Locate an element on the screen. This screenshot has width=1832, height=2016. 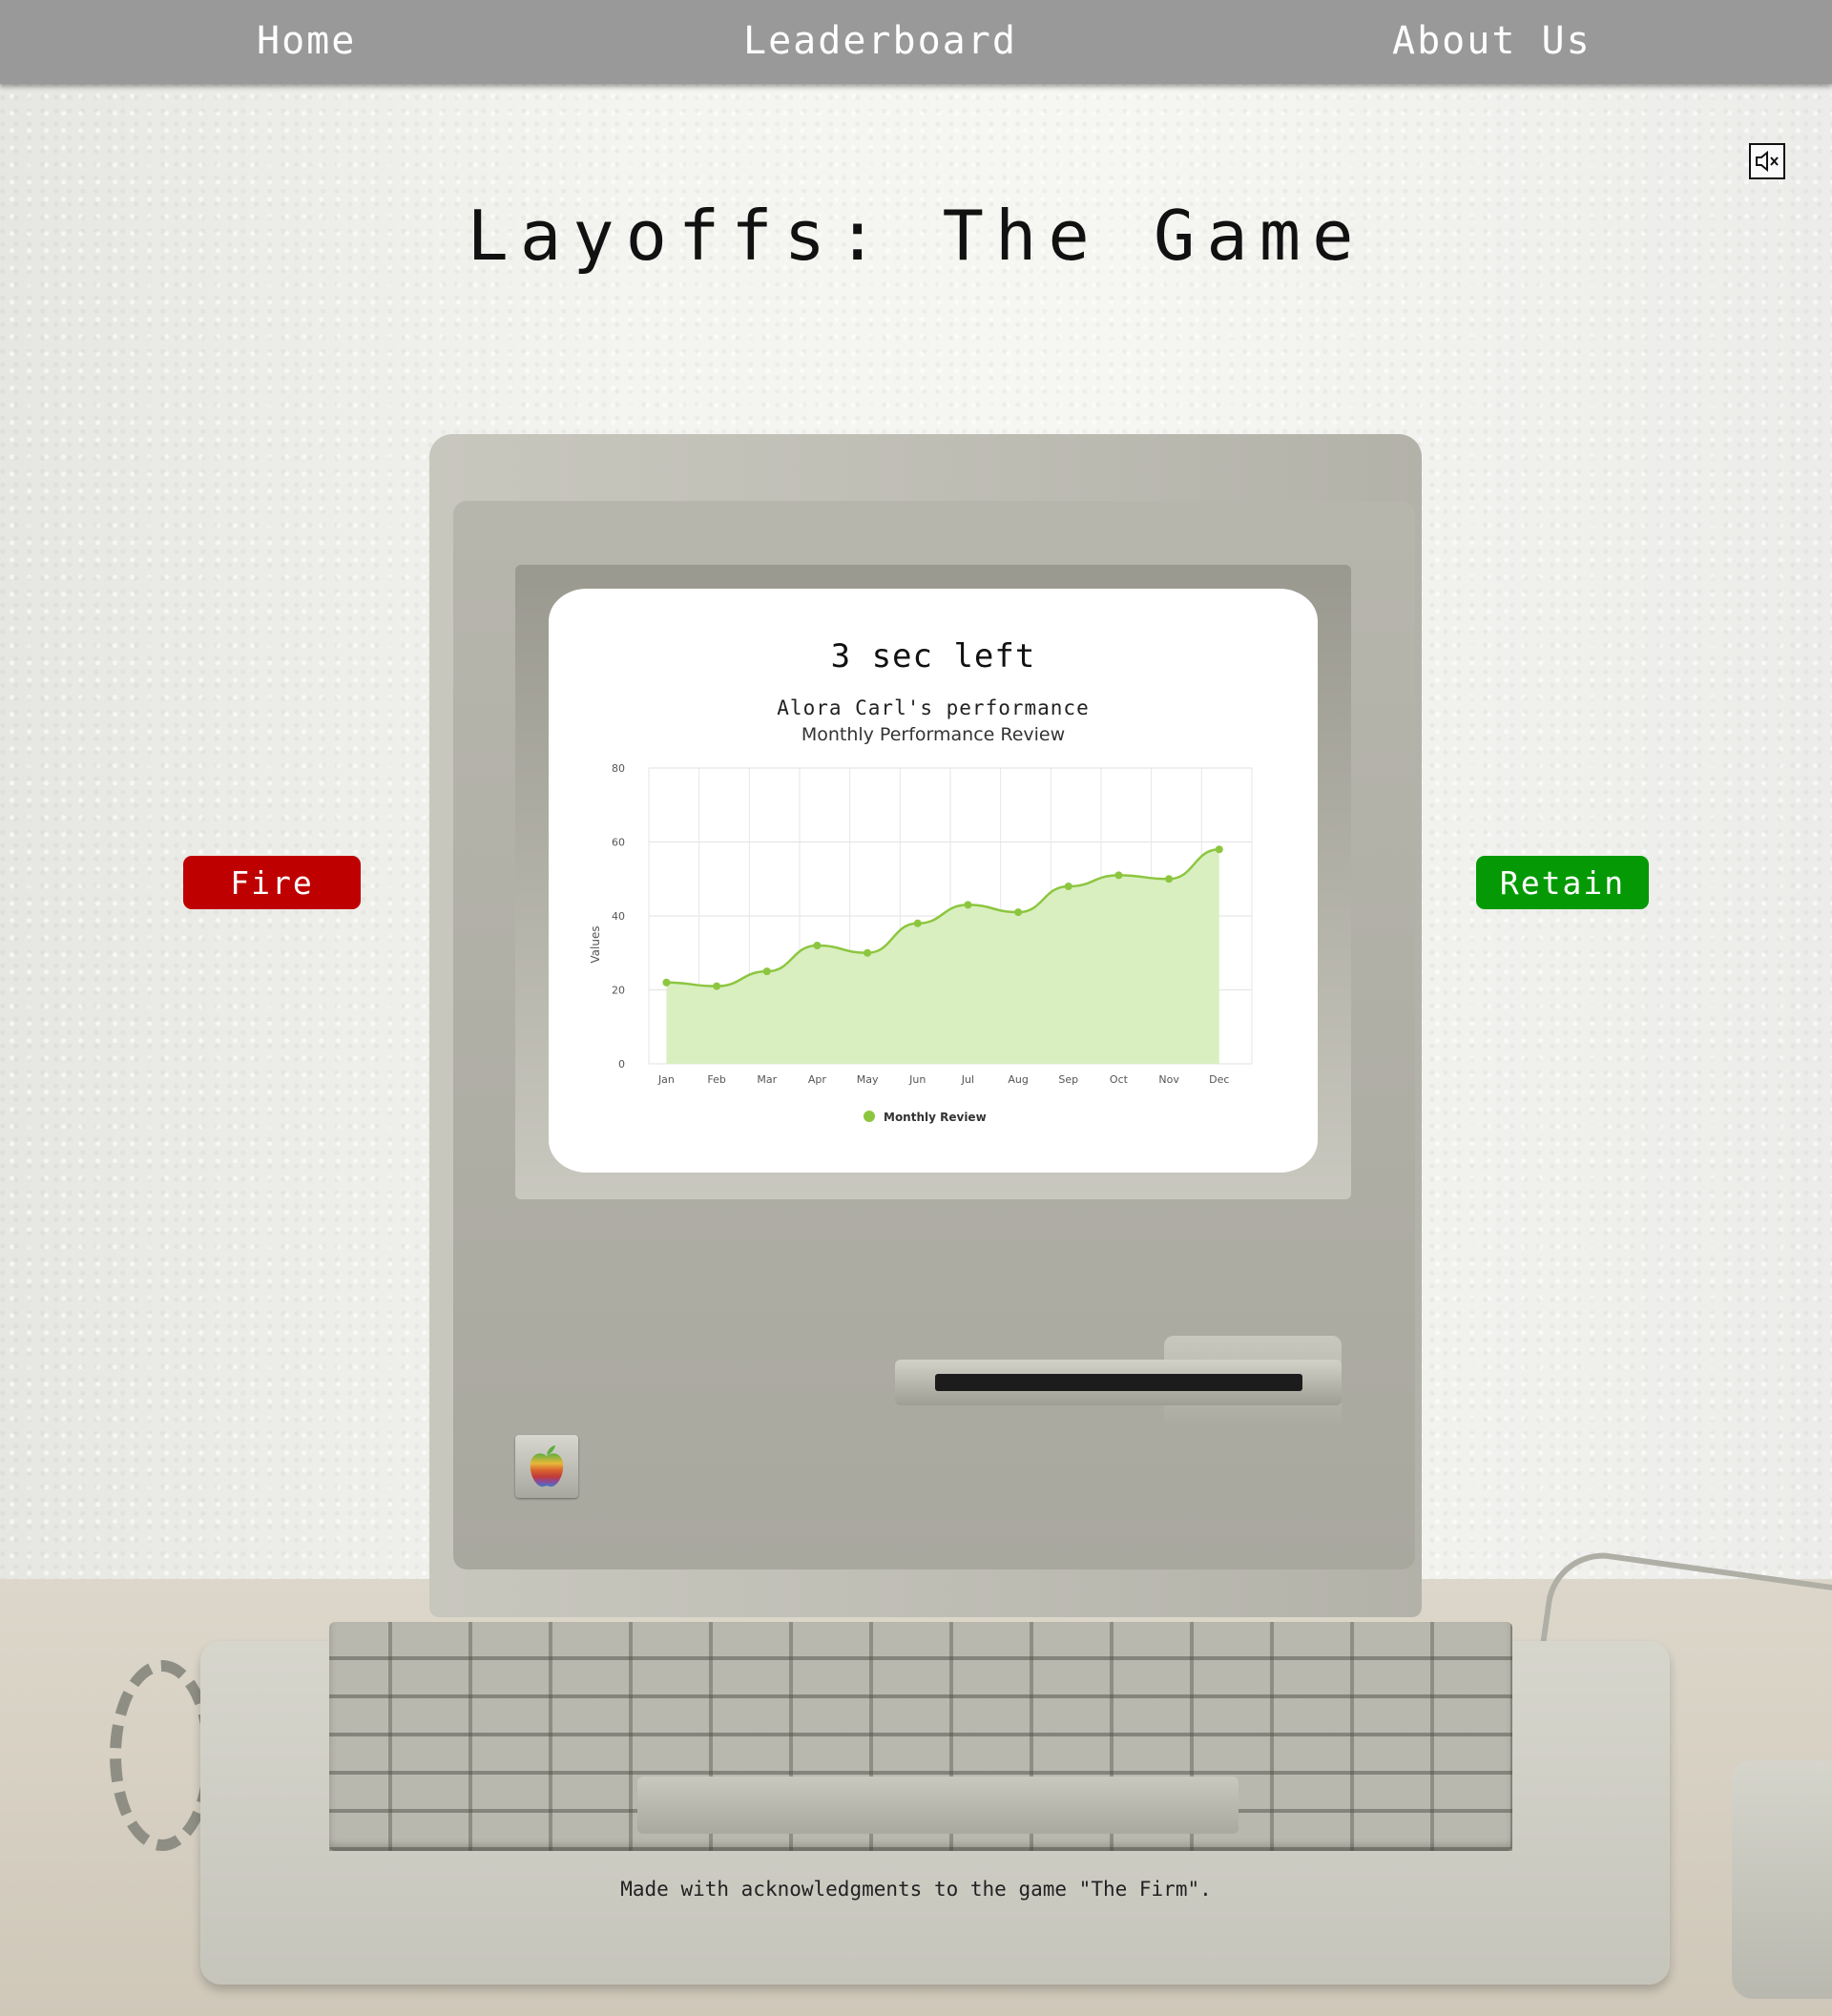
x-tick-label: Jun is located at coordinates (917, 1079).